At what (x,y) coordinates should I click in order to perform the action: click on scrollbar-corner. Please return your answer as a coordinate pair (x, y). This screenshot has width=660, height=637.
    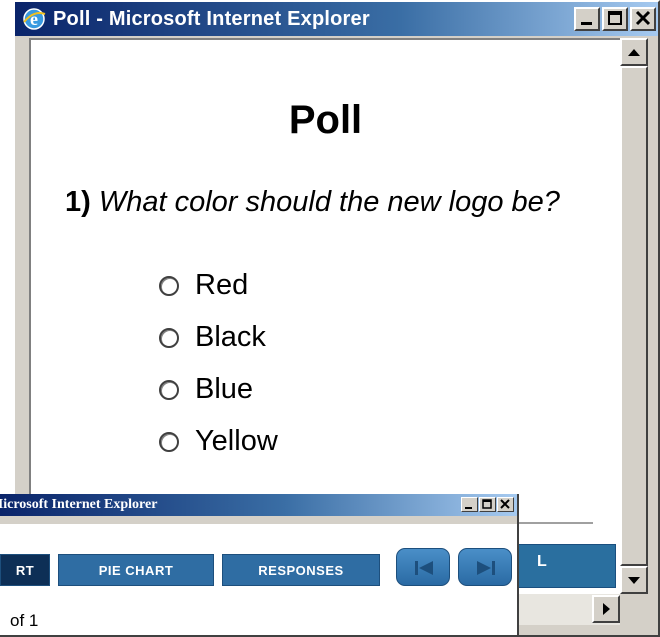
    Looking at the image, I should click on (634, 609).